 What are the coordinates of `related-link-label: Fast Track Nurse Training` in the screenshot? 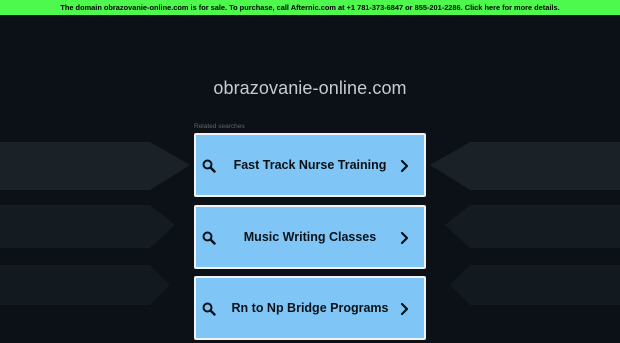 It's located at (310, 165).